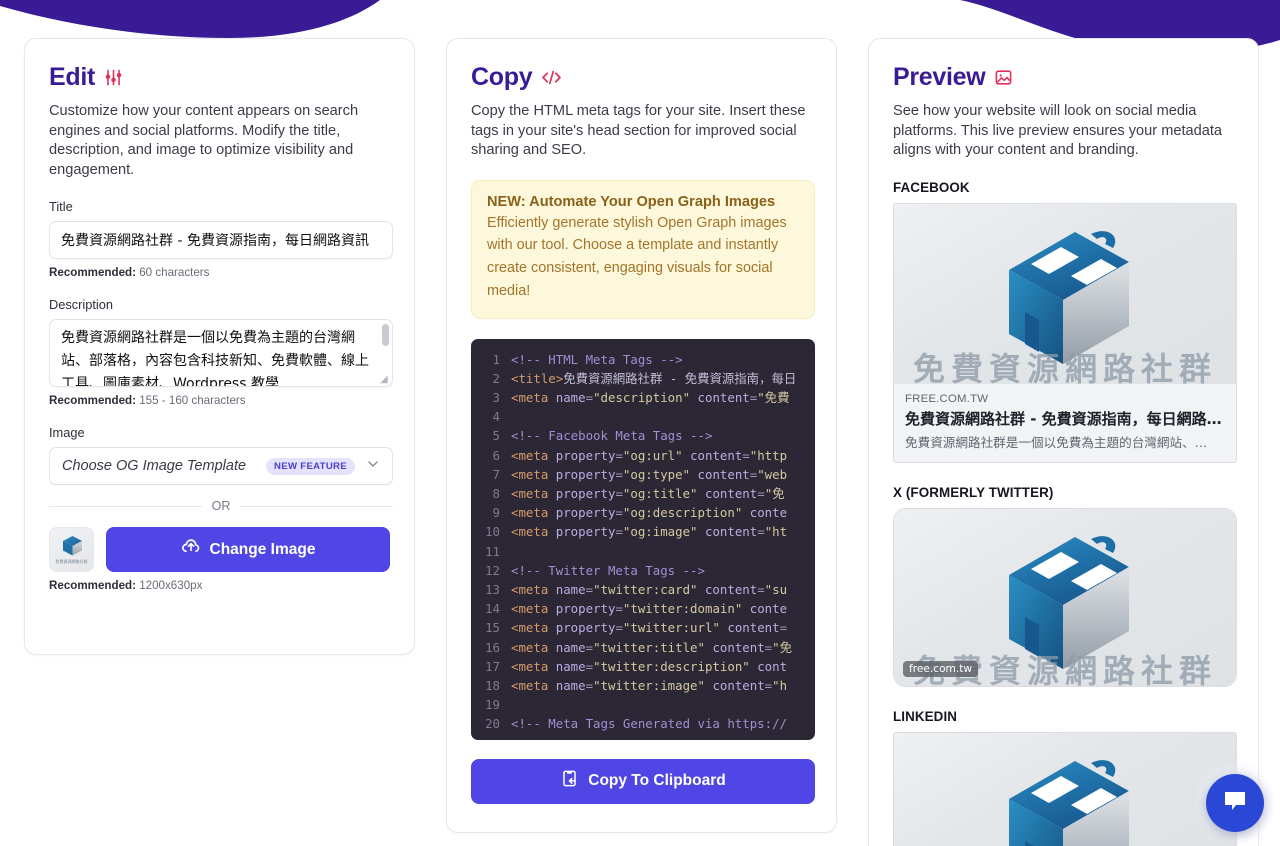 This screenshot has width=1280, height=846. Describe the element at coordinates (171, 585) in the screenshot. I see `image-hint-value: 1200x630px` at that location.